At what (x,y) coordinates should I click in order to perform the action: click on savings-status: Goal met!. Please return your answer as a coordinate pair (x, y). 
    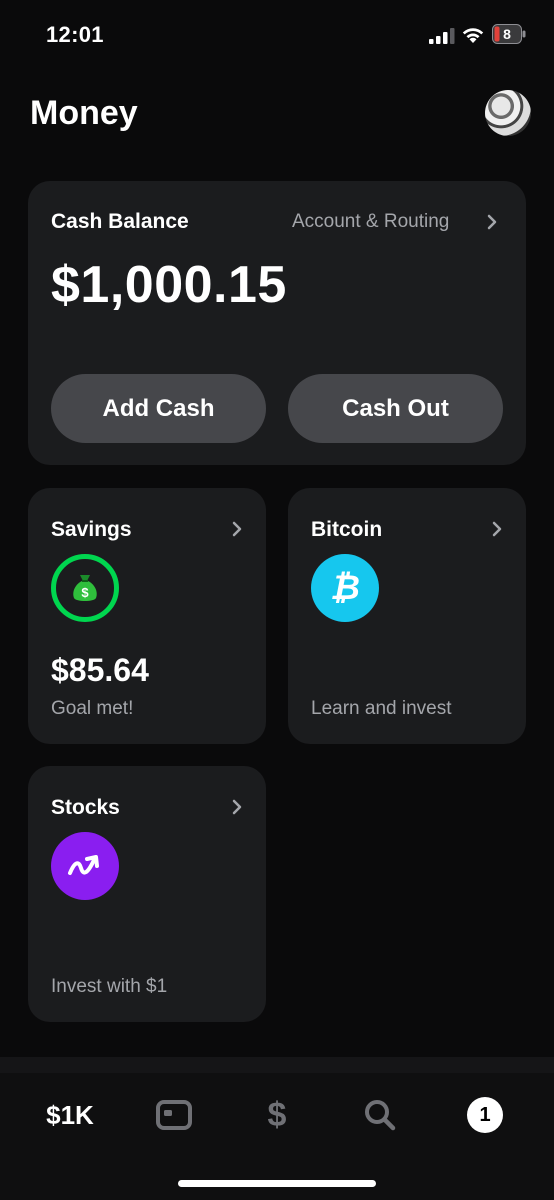
    Looking at the image, I should click on (92, 708).